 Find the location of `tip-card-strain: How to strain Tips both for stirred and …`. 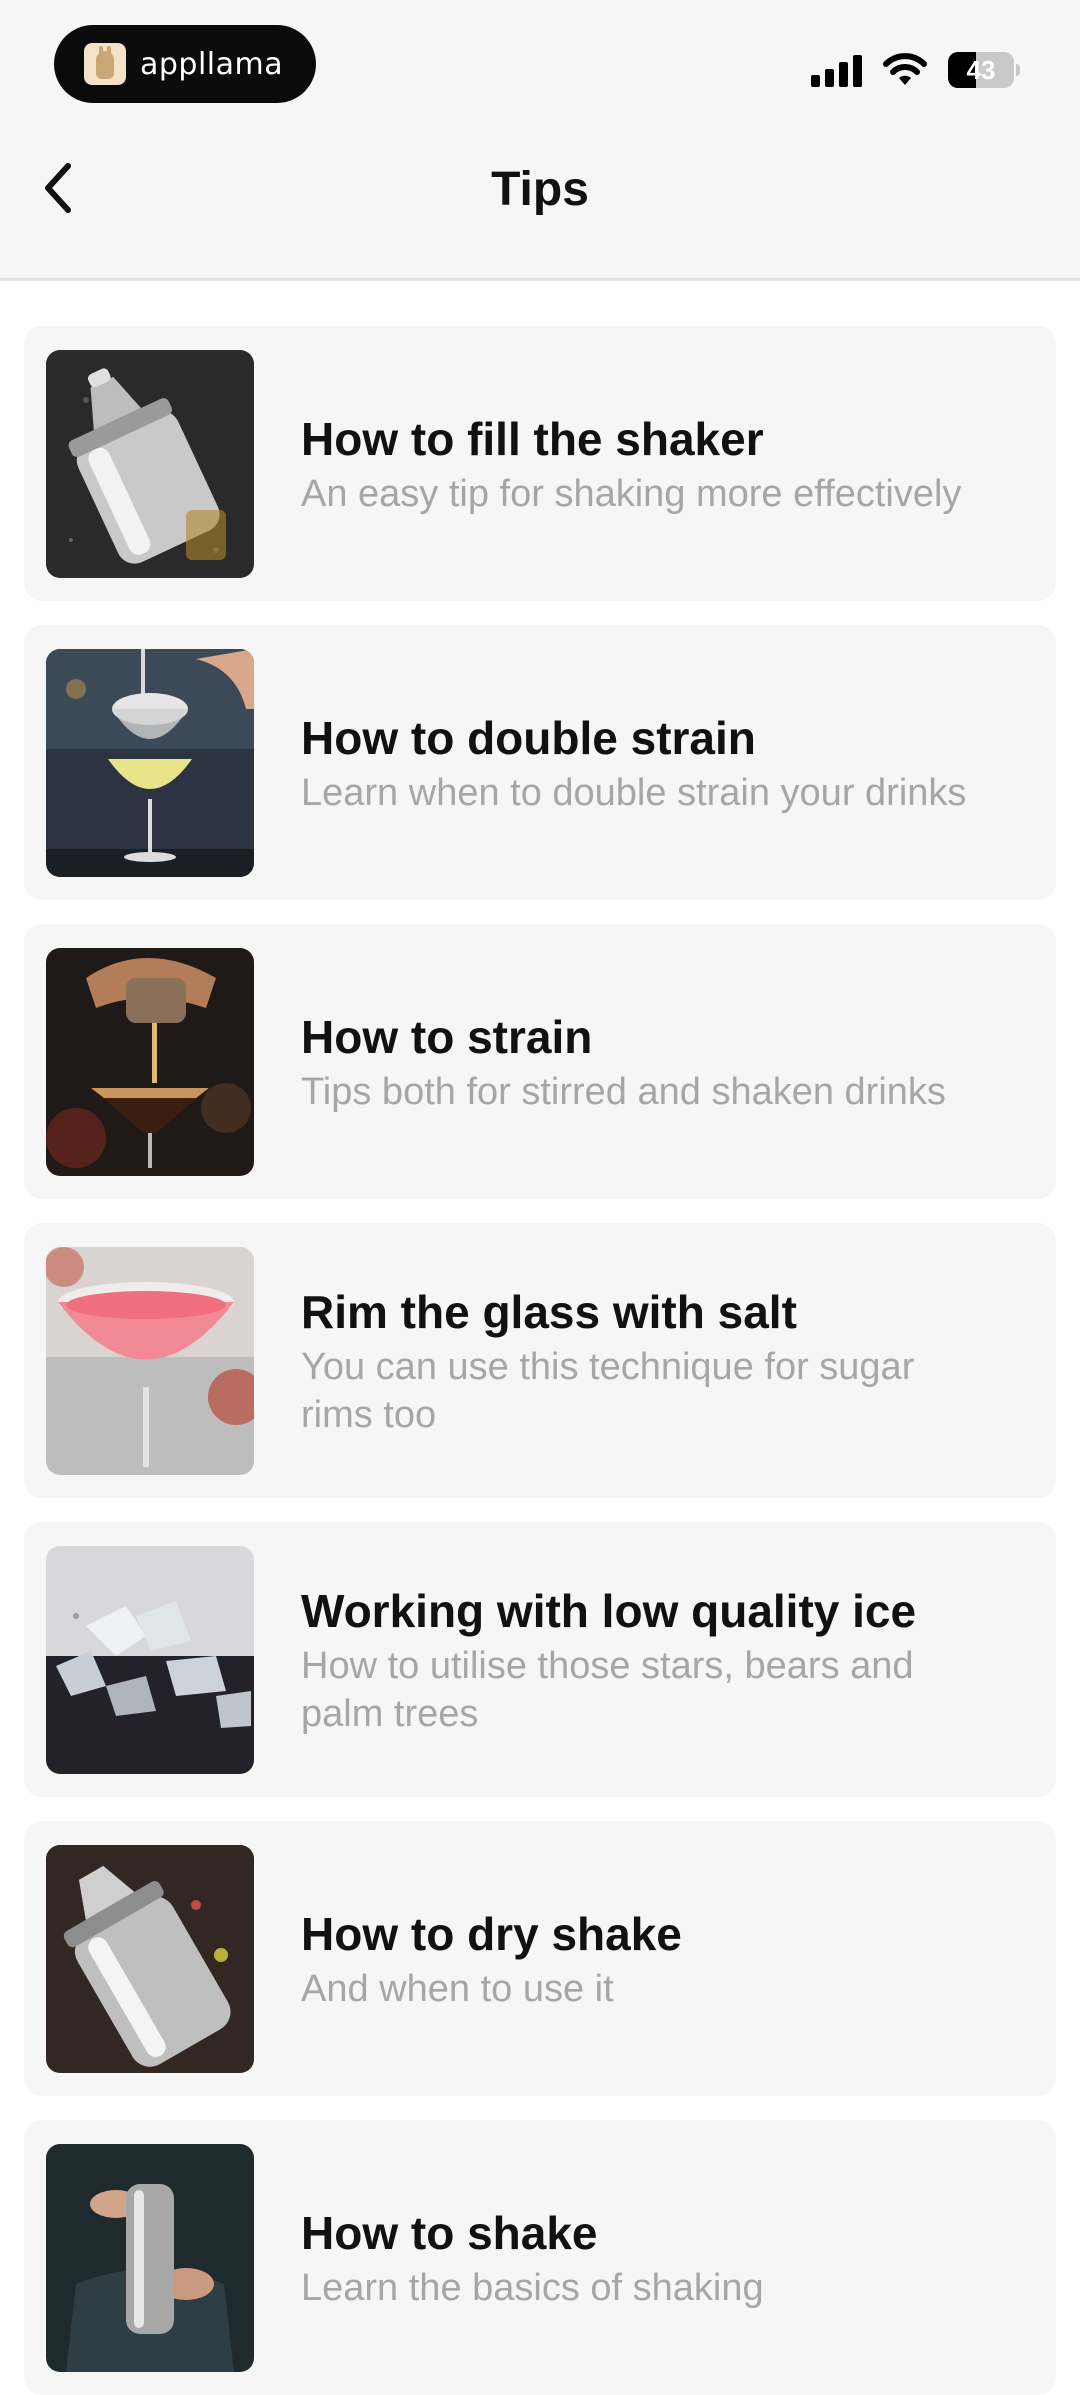

tip-card-strain: How to strain Tips both for stirred and … is located at coordinates (540, 1061).